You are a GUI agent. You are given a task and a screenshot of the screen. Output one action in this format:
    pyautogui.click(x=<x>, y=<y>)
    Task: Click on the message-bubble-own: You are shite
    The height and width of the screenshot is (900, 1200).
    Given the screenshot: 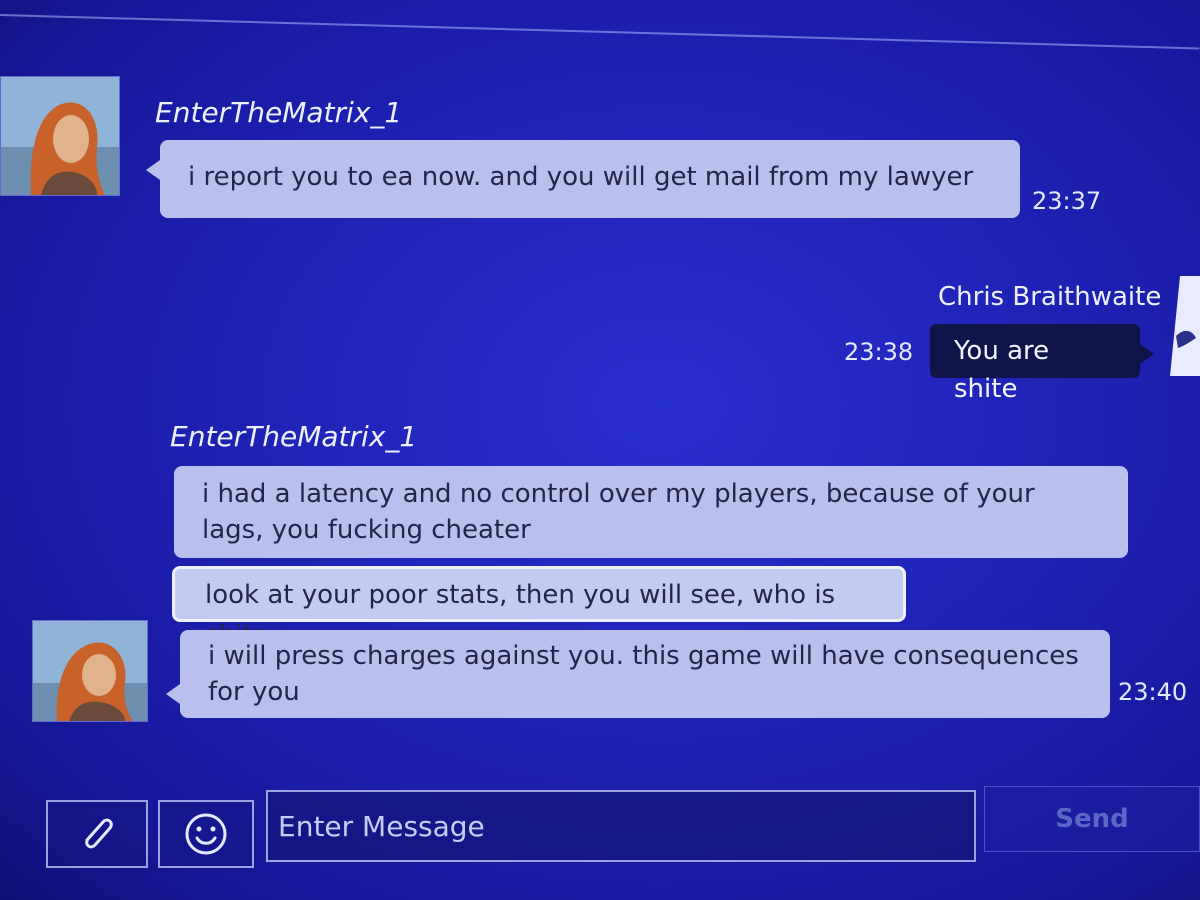 What is the action you would take?
    pyautogui.click(x=1042, y=364)
    